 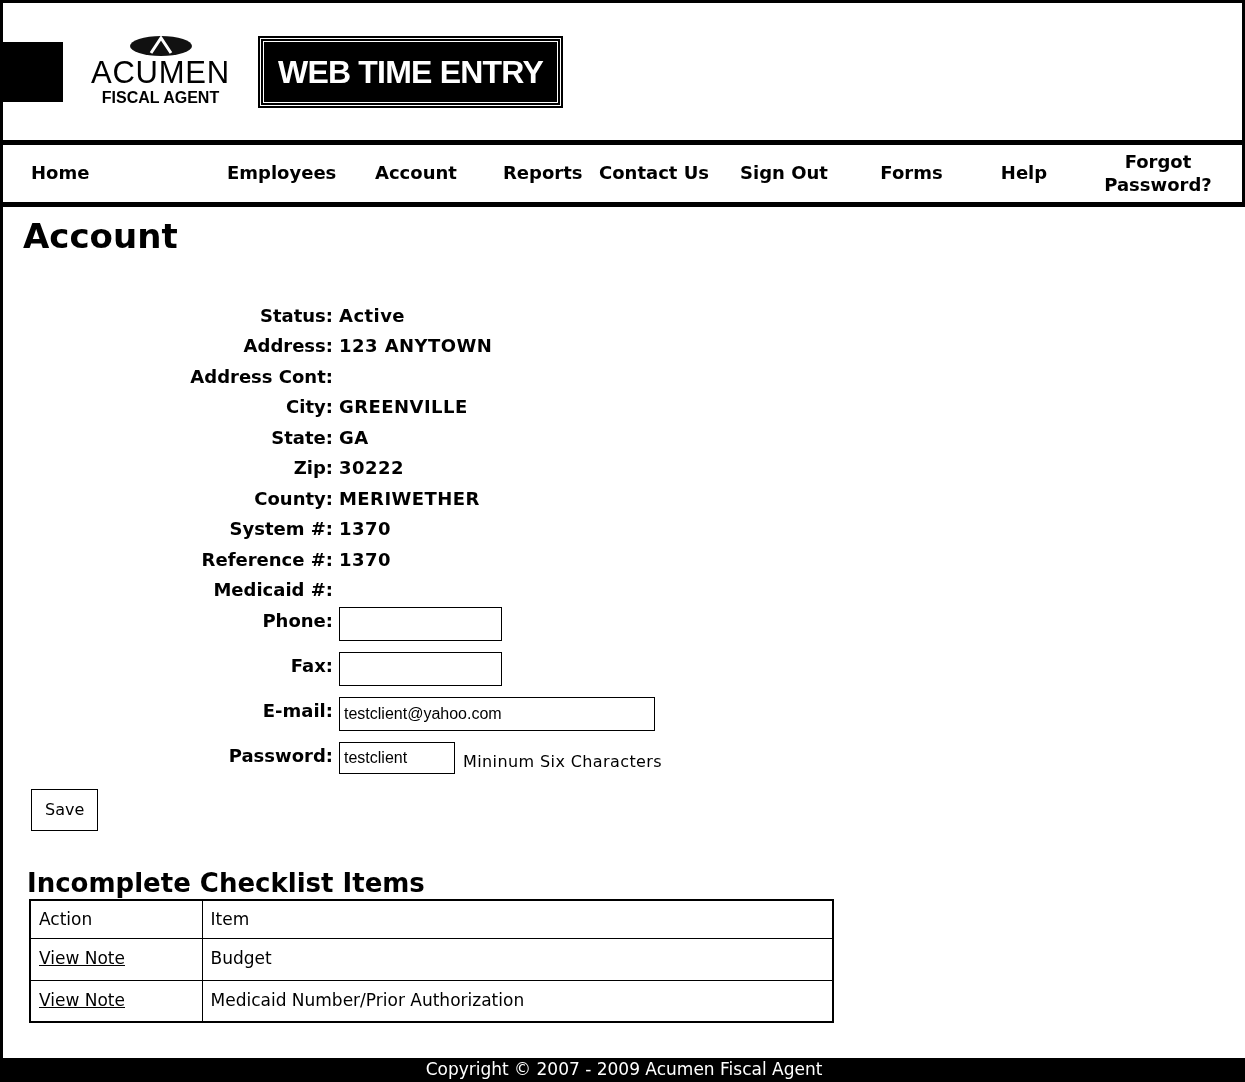 What do you see at coordinates (275, 173) in the screenshot?
I see `nav-link: Employees` at bounding box center [275, 173].